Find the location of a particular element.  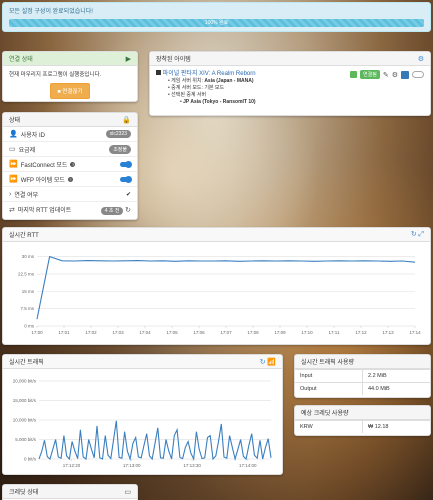

rtt-update-label: 마지막 RTT 업데이트 is located at coordinates (44, 211).